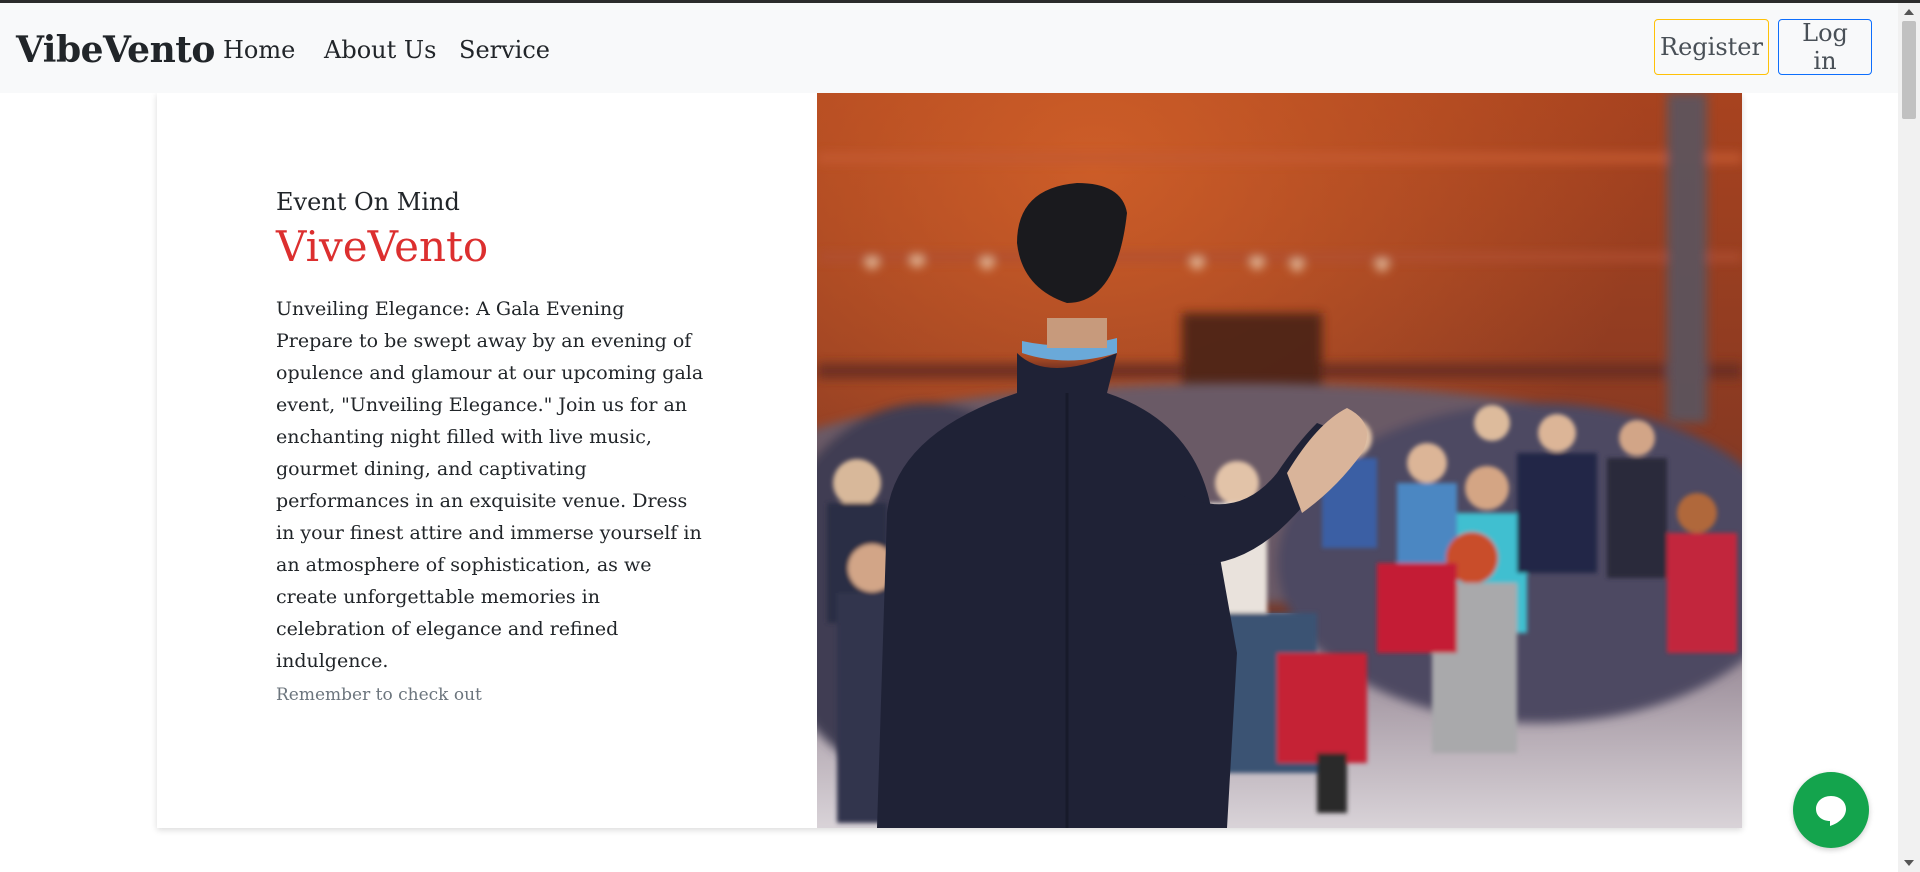 Image resolution: width=1920 pixels, height=872 pixels. I want to click on brand-logo: VibeVento, so click(115, 50).